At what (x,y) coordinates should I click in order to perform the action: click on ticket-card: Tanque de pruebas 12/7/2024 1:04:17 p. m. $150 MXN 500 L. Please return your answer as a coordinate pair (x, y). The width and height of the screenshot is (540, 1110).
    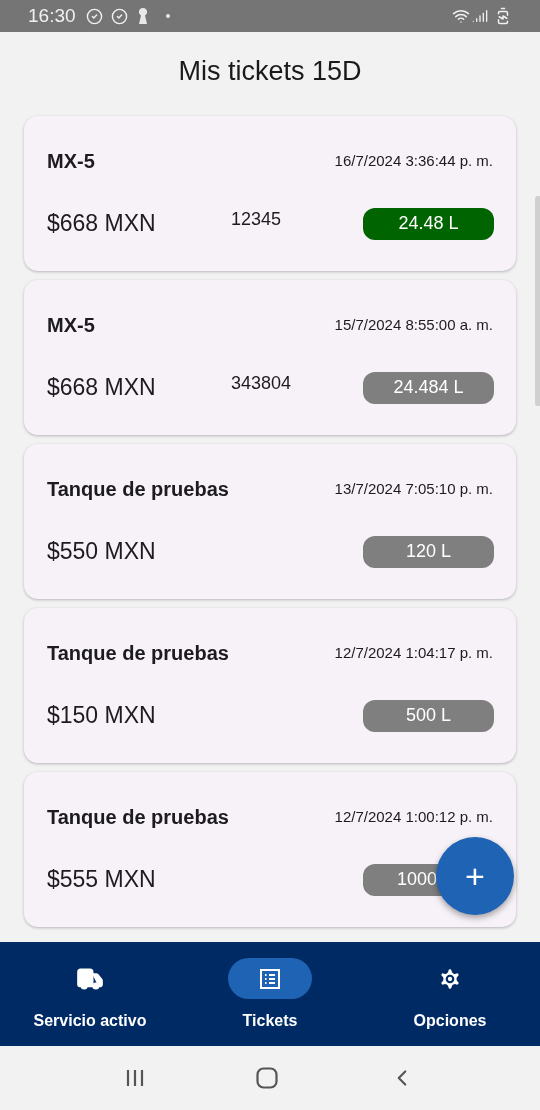
    Looking at the image, I should click on (270, 685).